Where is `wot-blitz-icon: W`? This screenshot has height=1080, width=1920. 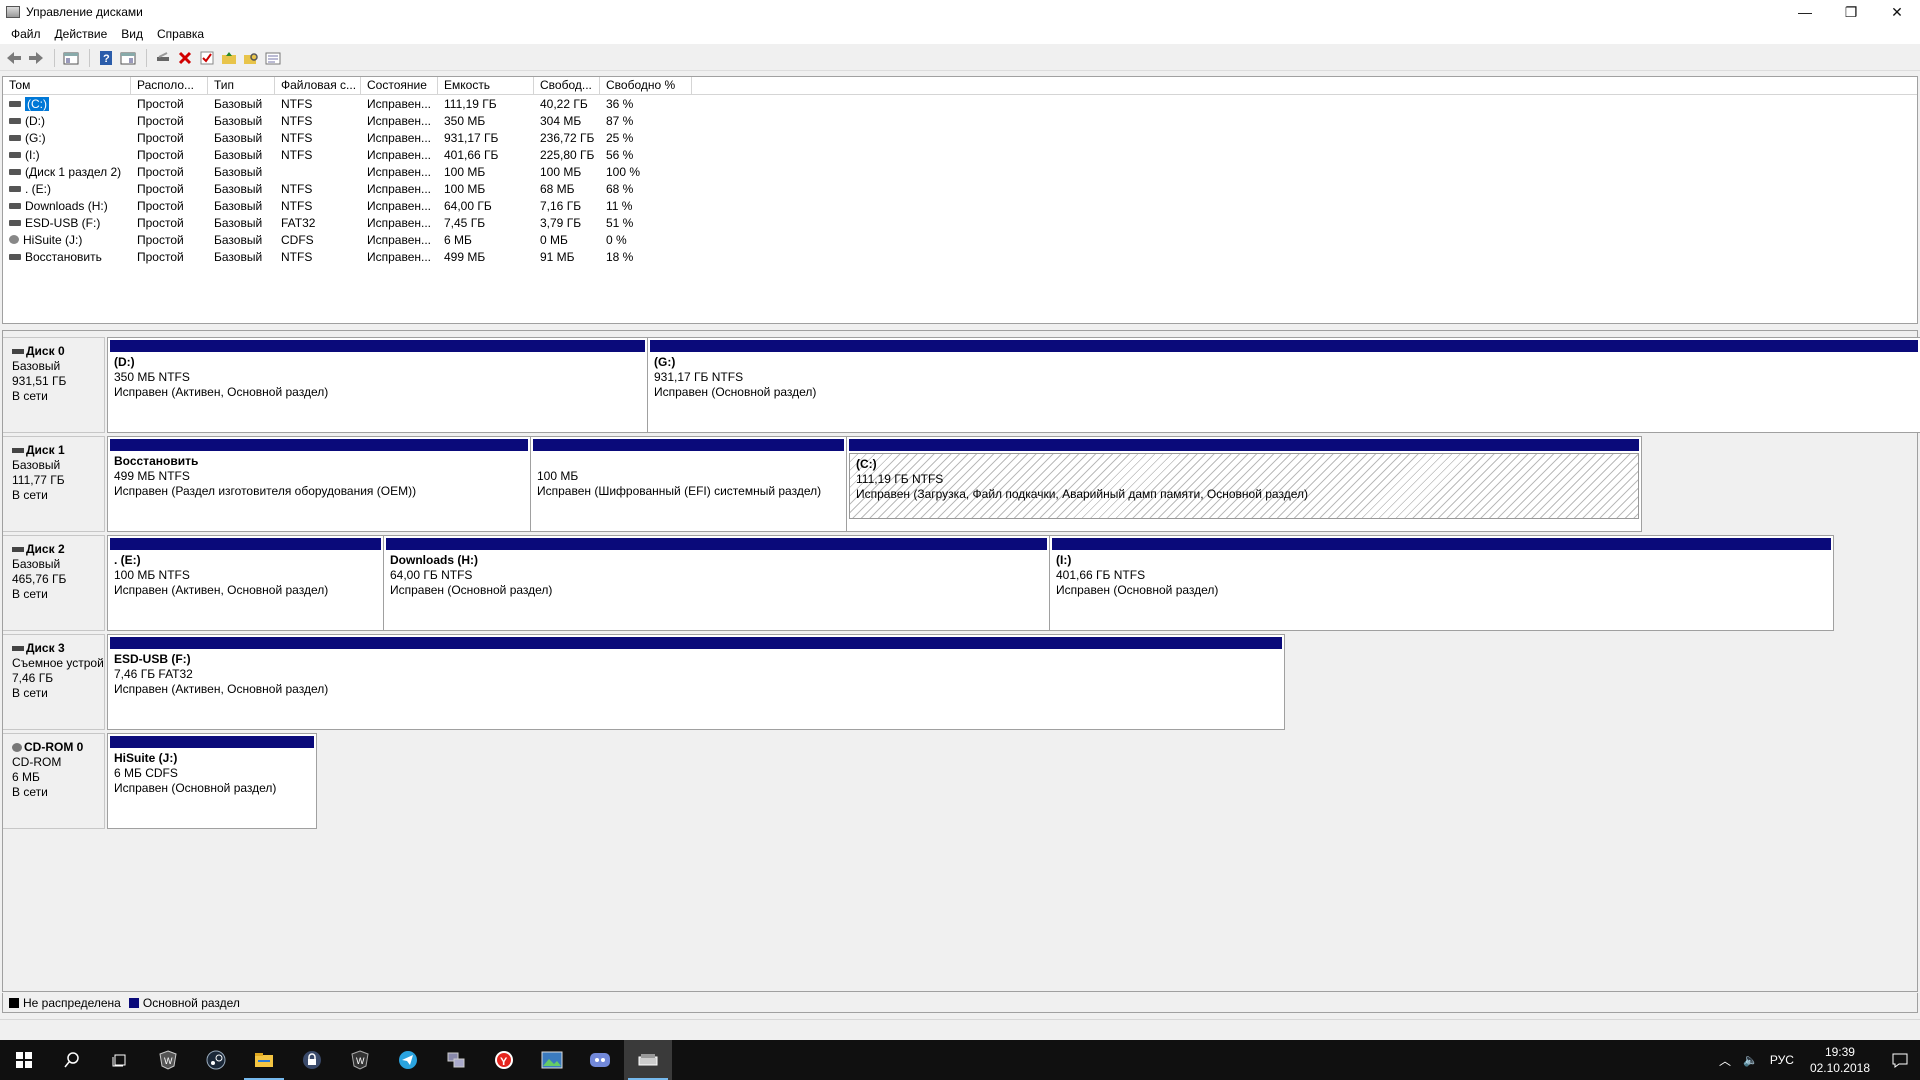
wot-blitz-icon: W is located at coordinates (360, 1060).